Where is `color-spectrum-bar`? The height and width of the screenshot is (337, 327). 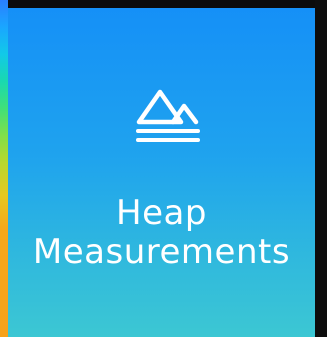
color-spectrum-bar is located at coordinates (4, 168).